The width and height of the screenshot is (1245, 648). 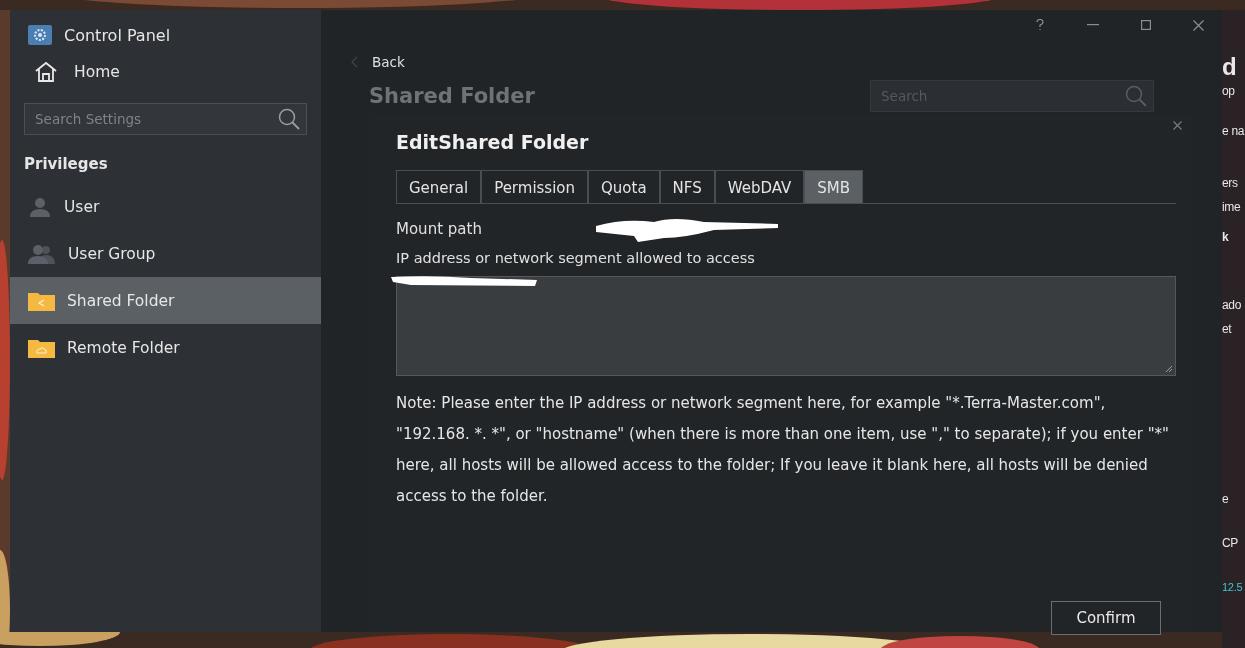 What do you see at coordinates (1093, 25) in the screenshot?
I see `minimize-icon` at bounding box center [1093, 25].